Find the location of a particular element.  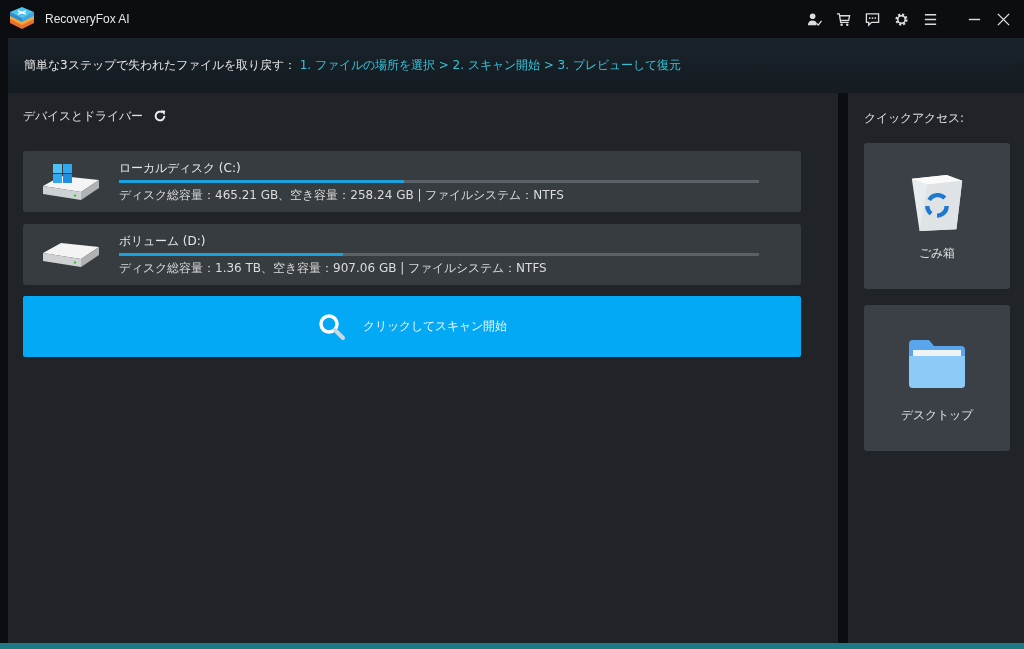

quick-access-tile: ごみ箱 is located at coordinates (937, 216).